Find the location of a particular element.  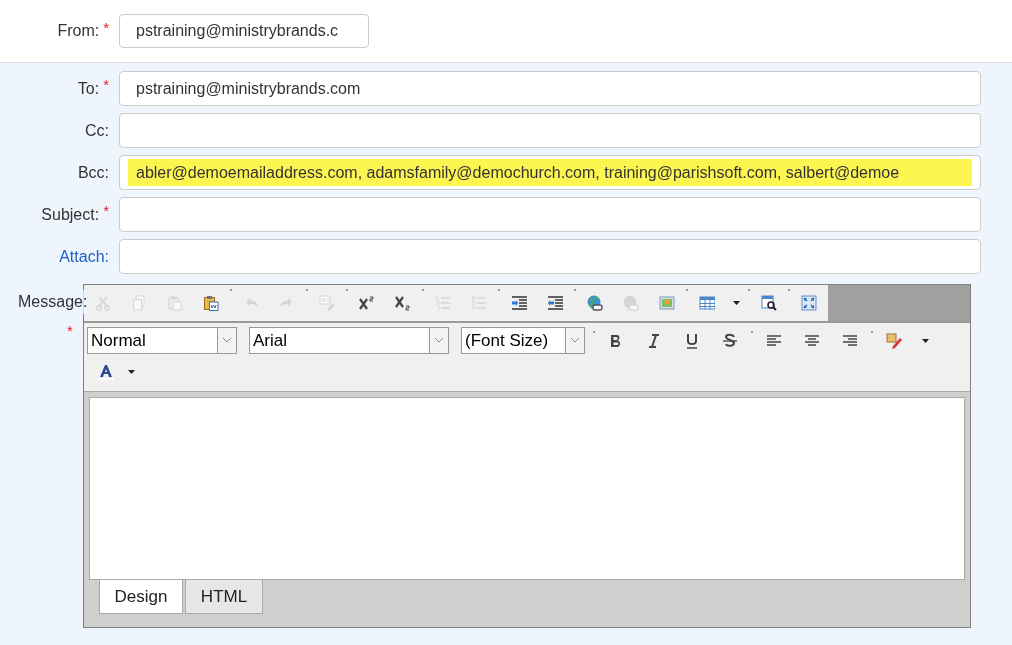

paste-icon is located at coordinates (175, 303).